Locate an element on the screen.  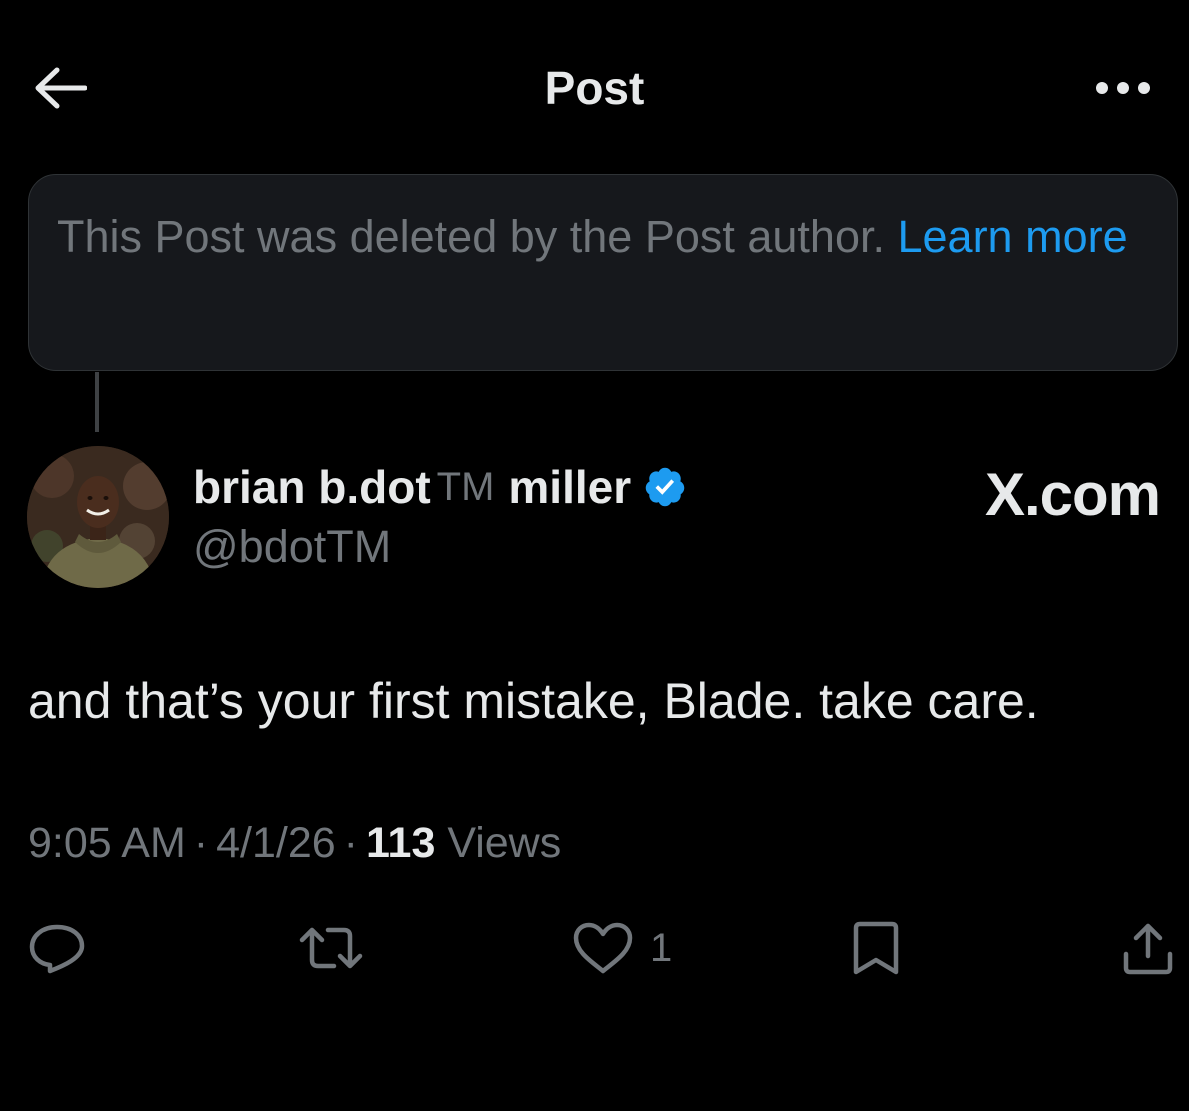
share-button is located at coordinates (1148, 948).